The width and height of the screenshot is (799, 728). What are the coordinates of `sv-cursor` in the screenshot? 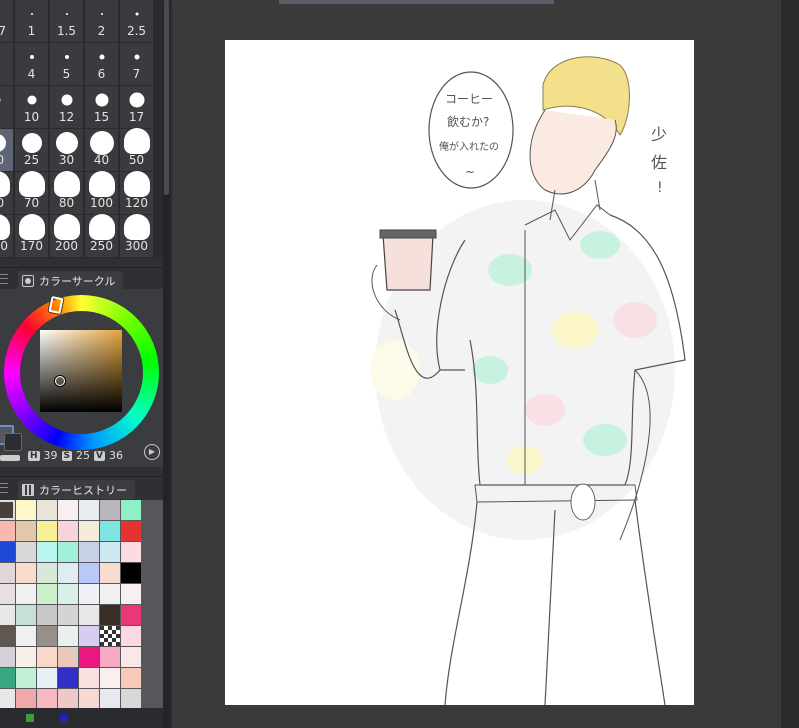 It's located at (60, 381).